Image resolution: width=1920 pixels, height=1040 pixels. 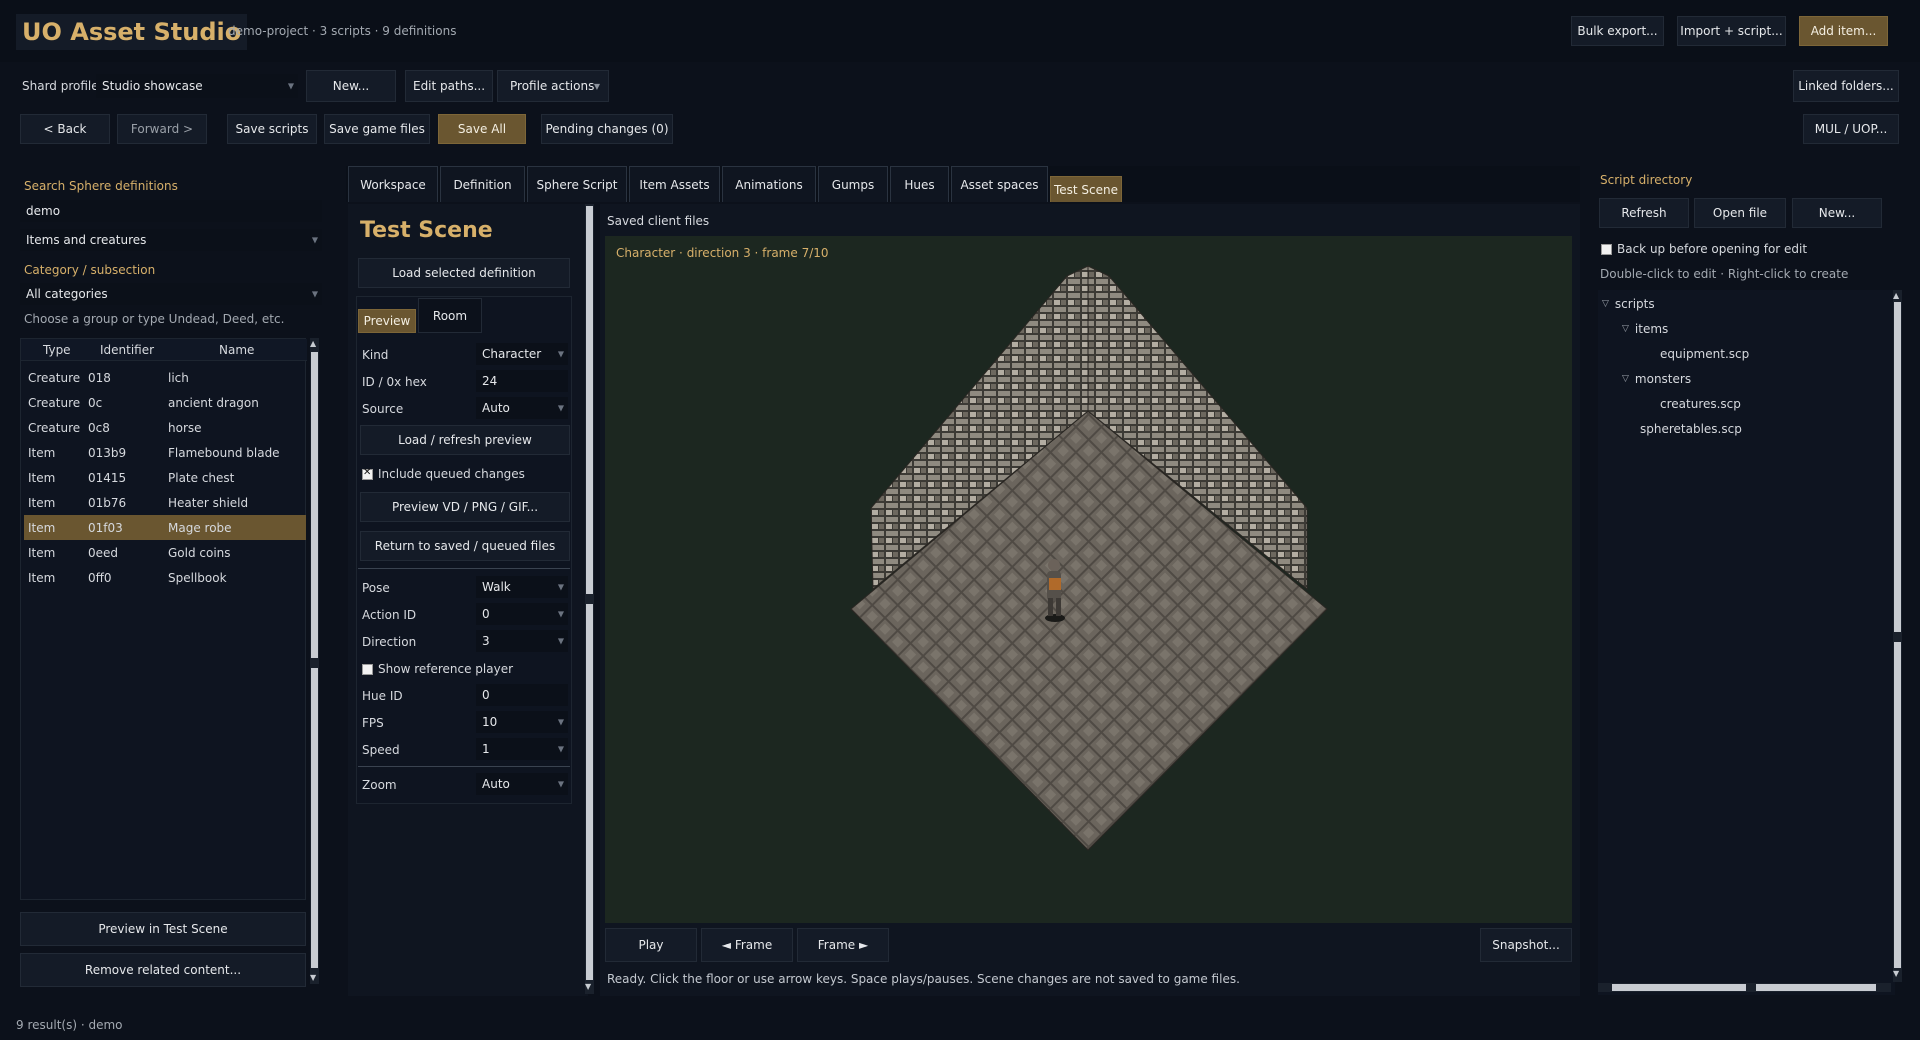 I want to click on tab-gumps: Gumps, so click(x=853, y=184).